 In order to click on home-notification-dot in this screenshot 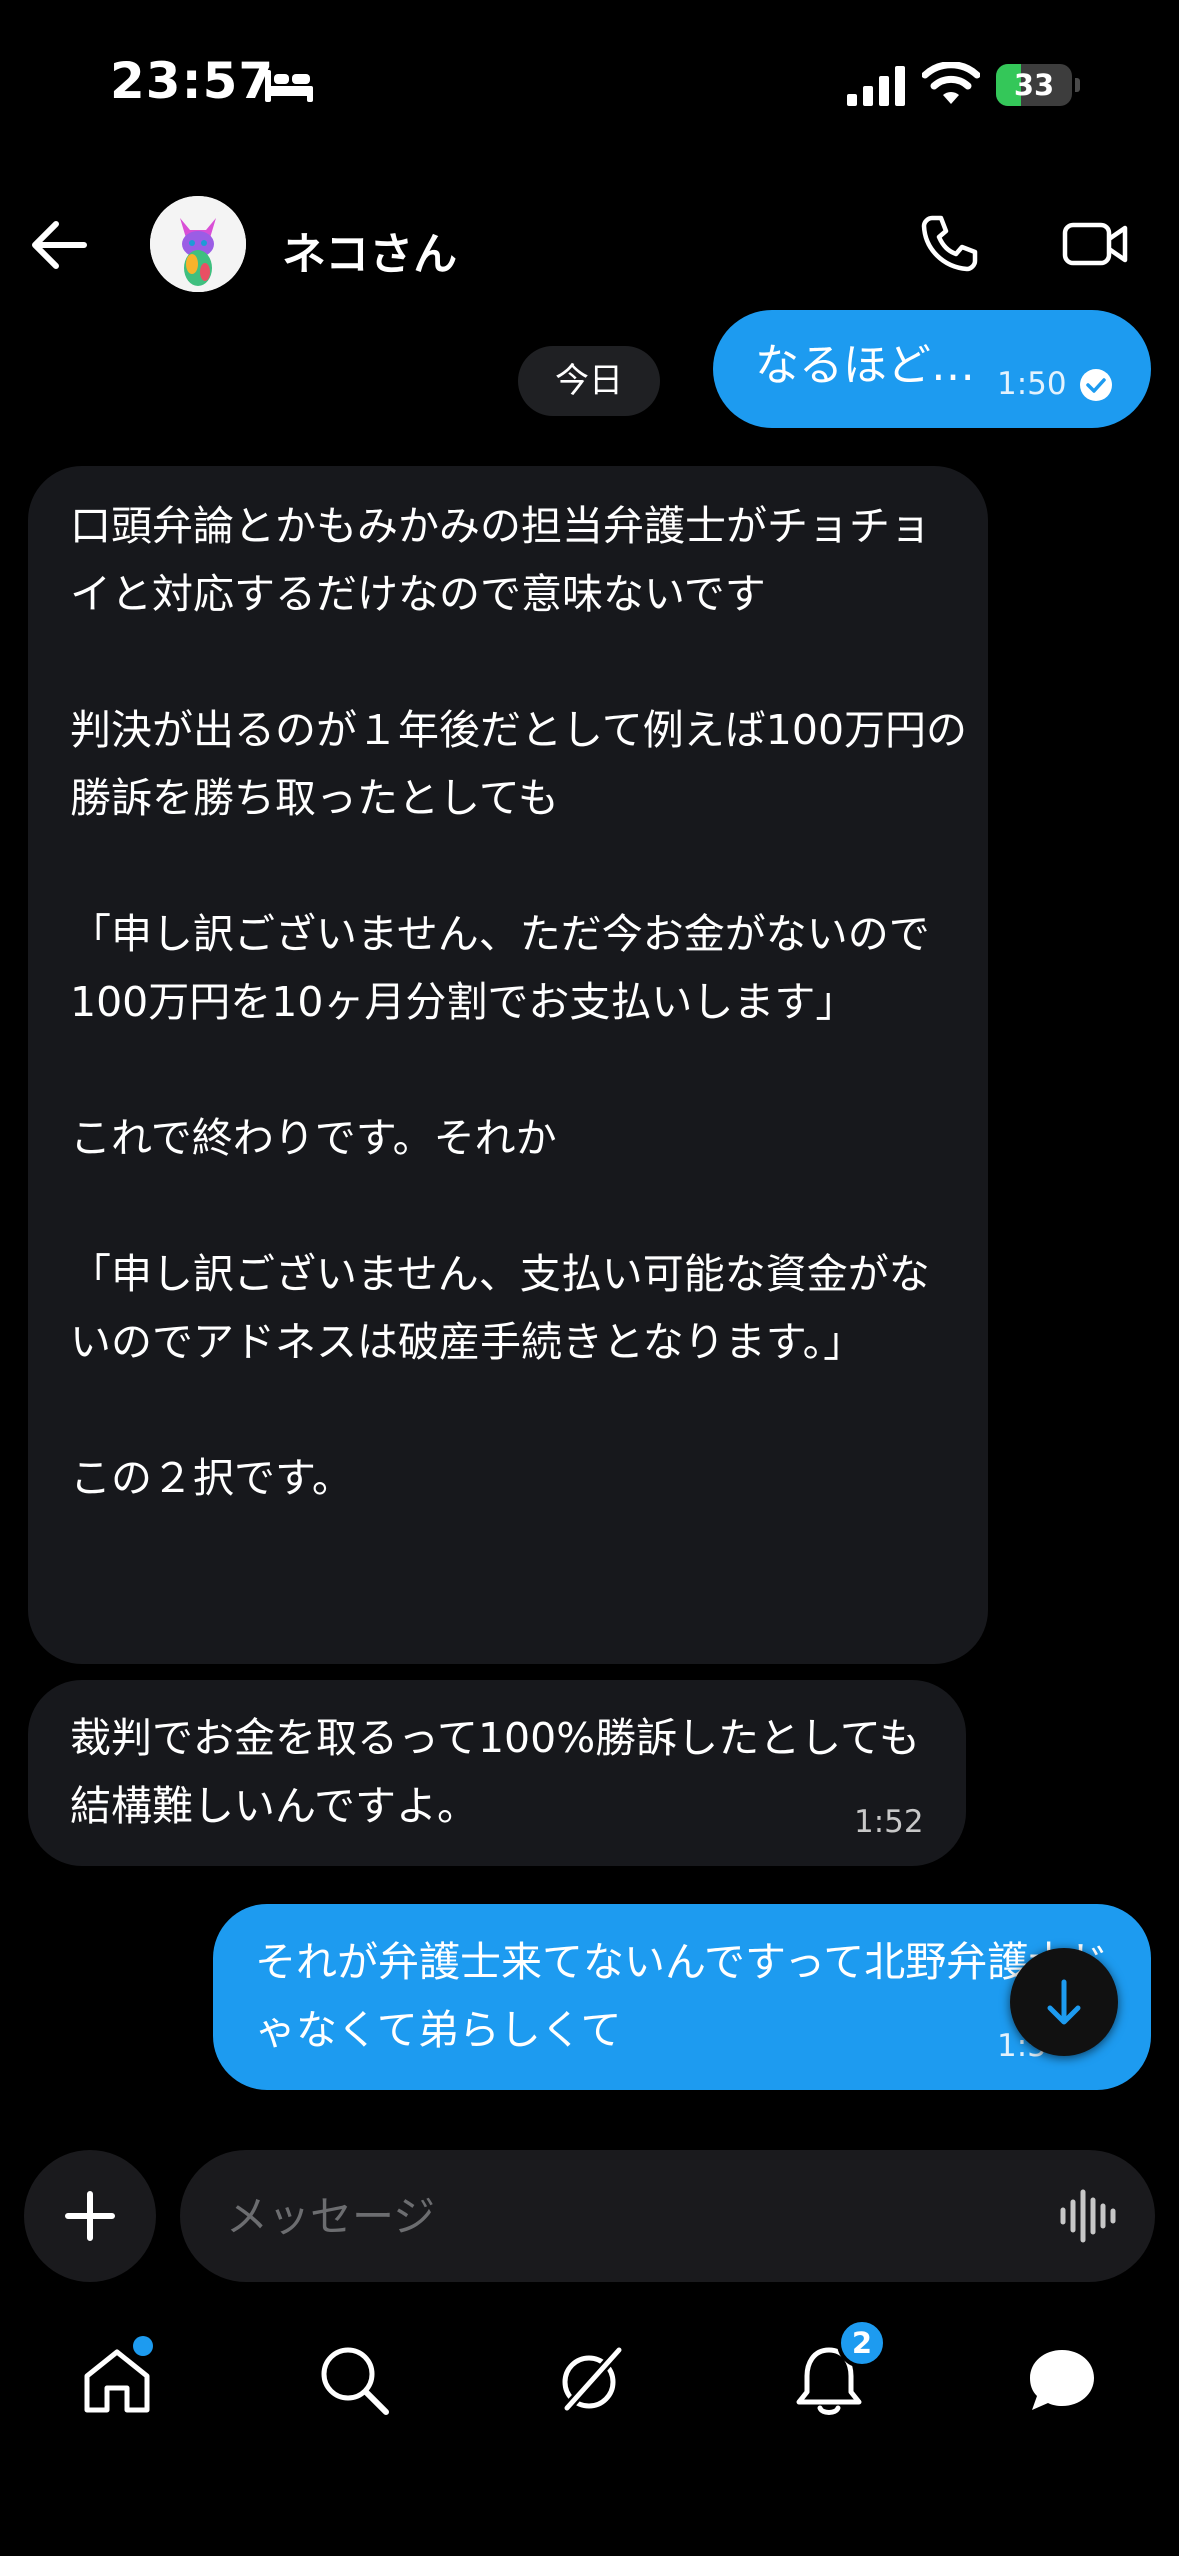, I will do `click(143, 2346)`.